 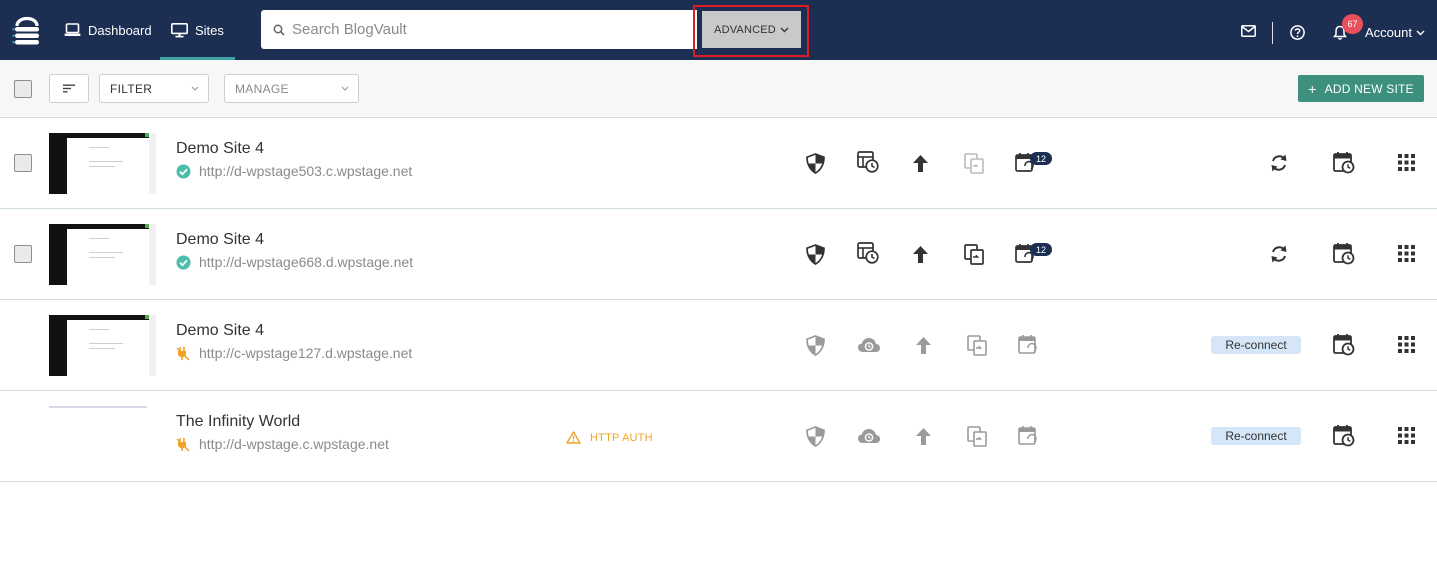 I want to click on account-menu: Account, so click(x=1395, y=32).